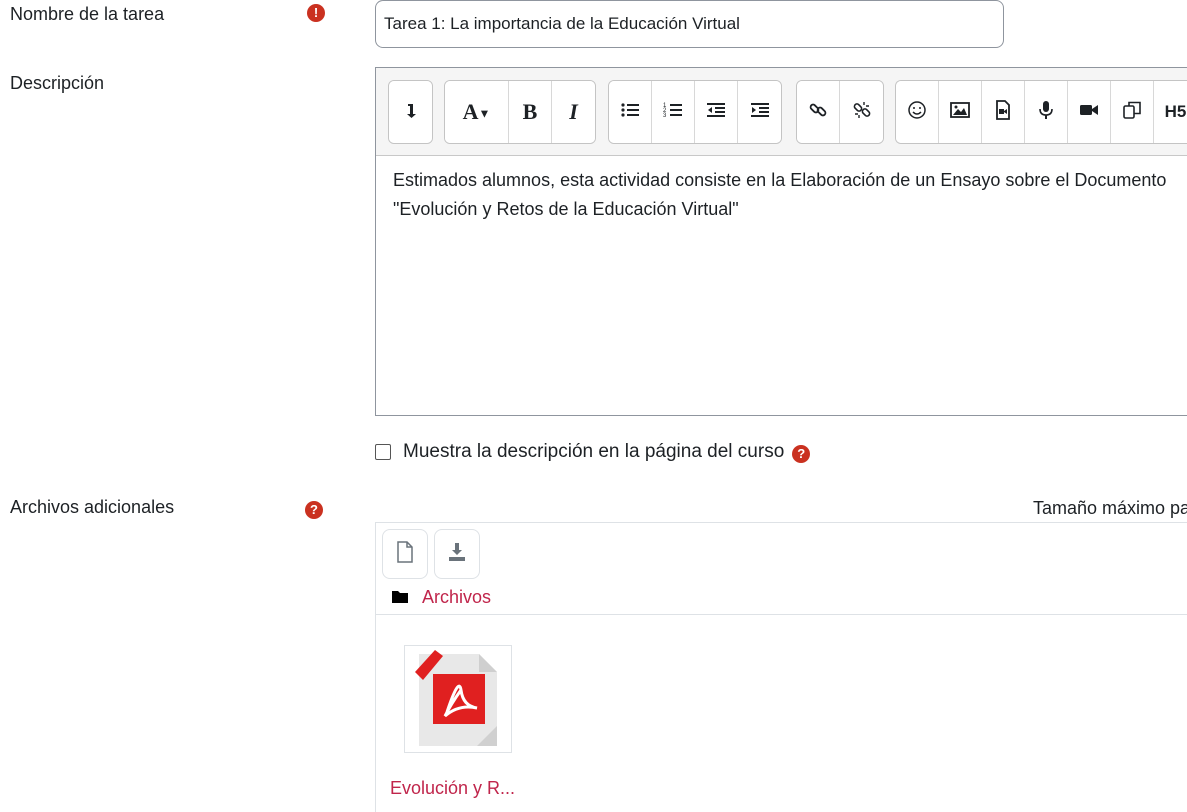  I want to click on manage-files-button, so click(1132, 112).